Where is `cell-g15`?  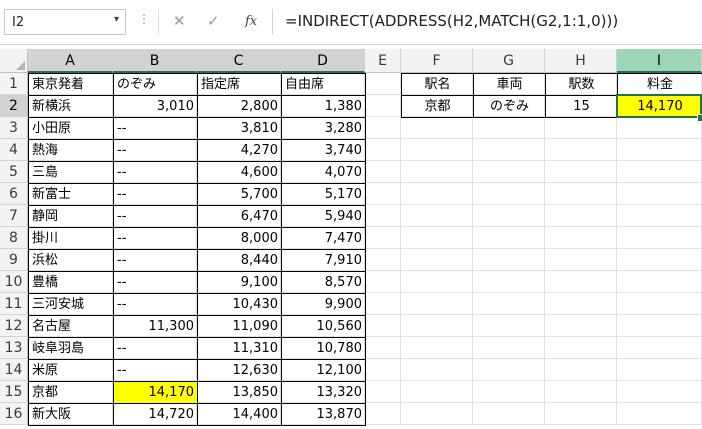 cell-g15 is located at coordinates (509, 392).